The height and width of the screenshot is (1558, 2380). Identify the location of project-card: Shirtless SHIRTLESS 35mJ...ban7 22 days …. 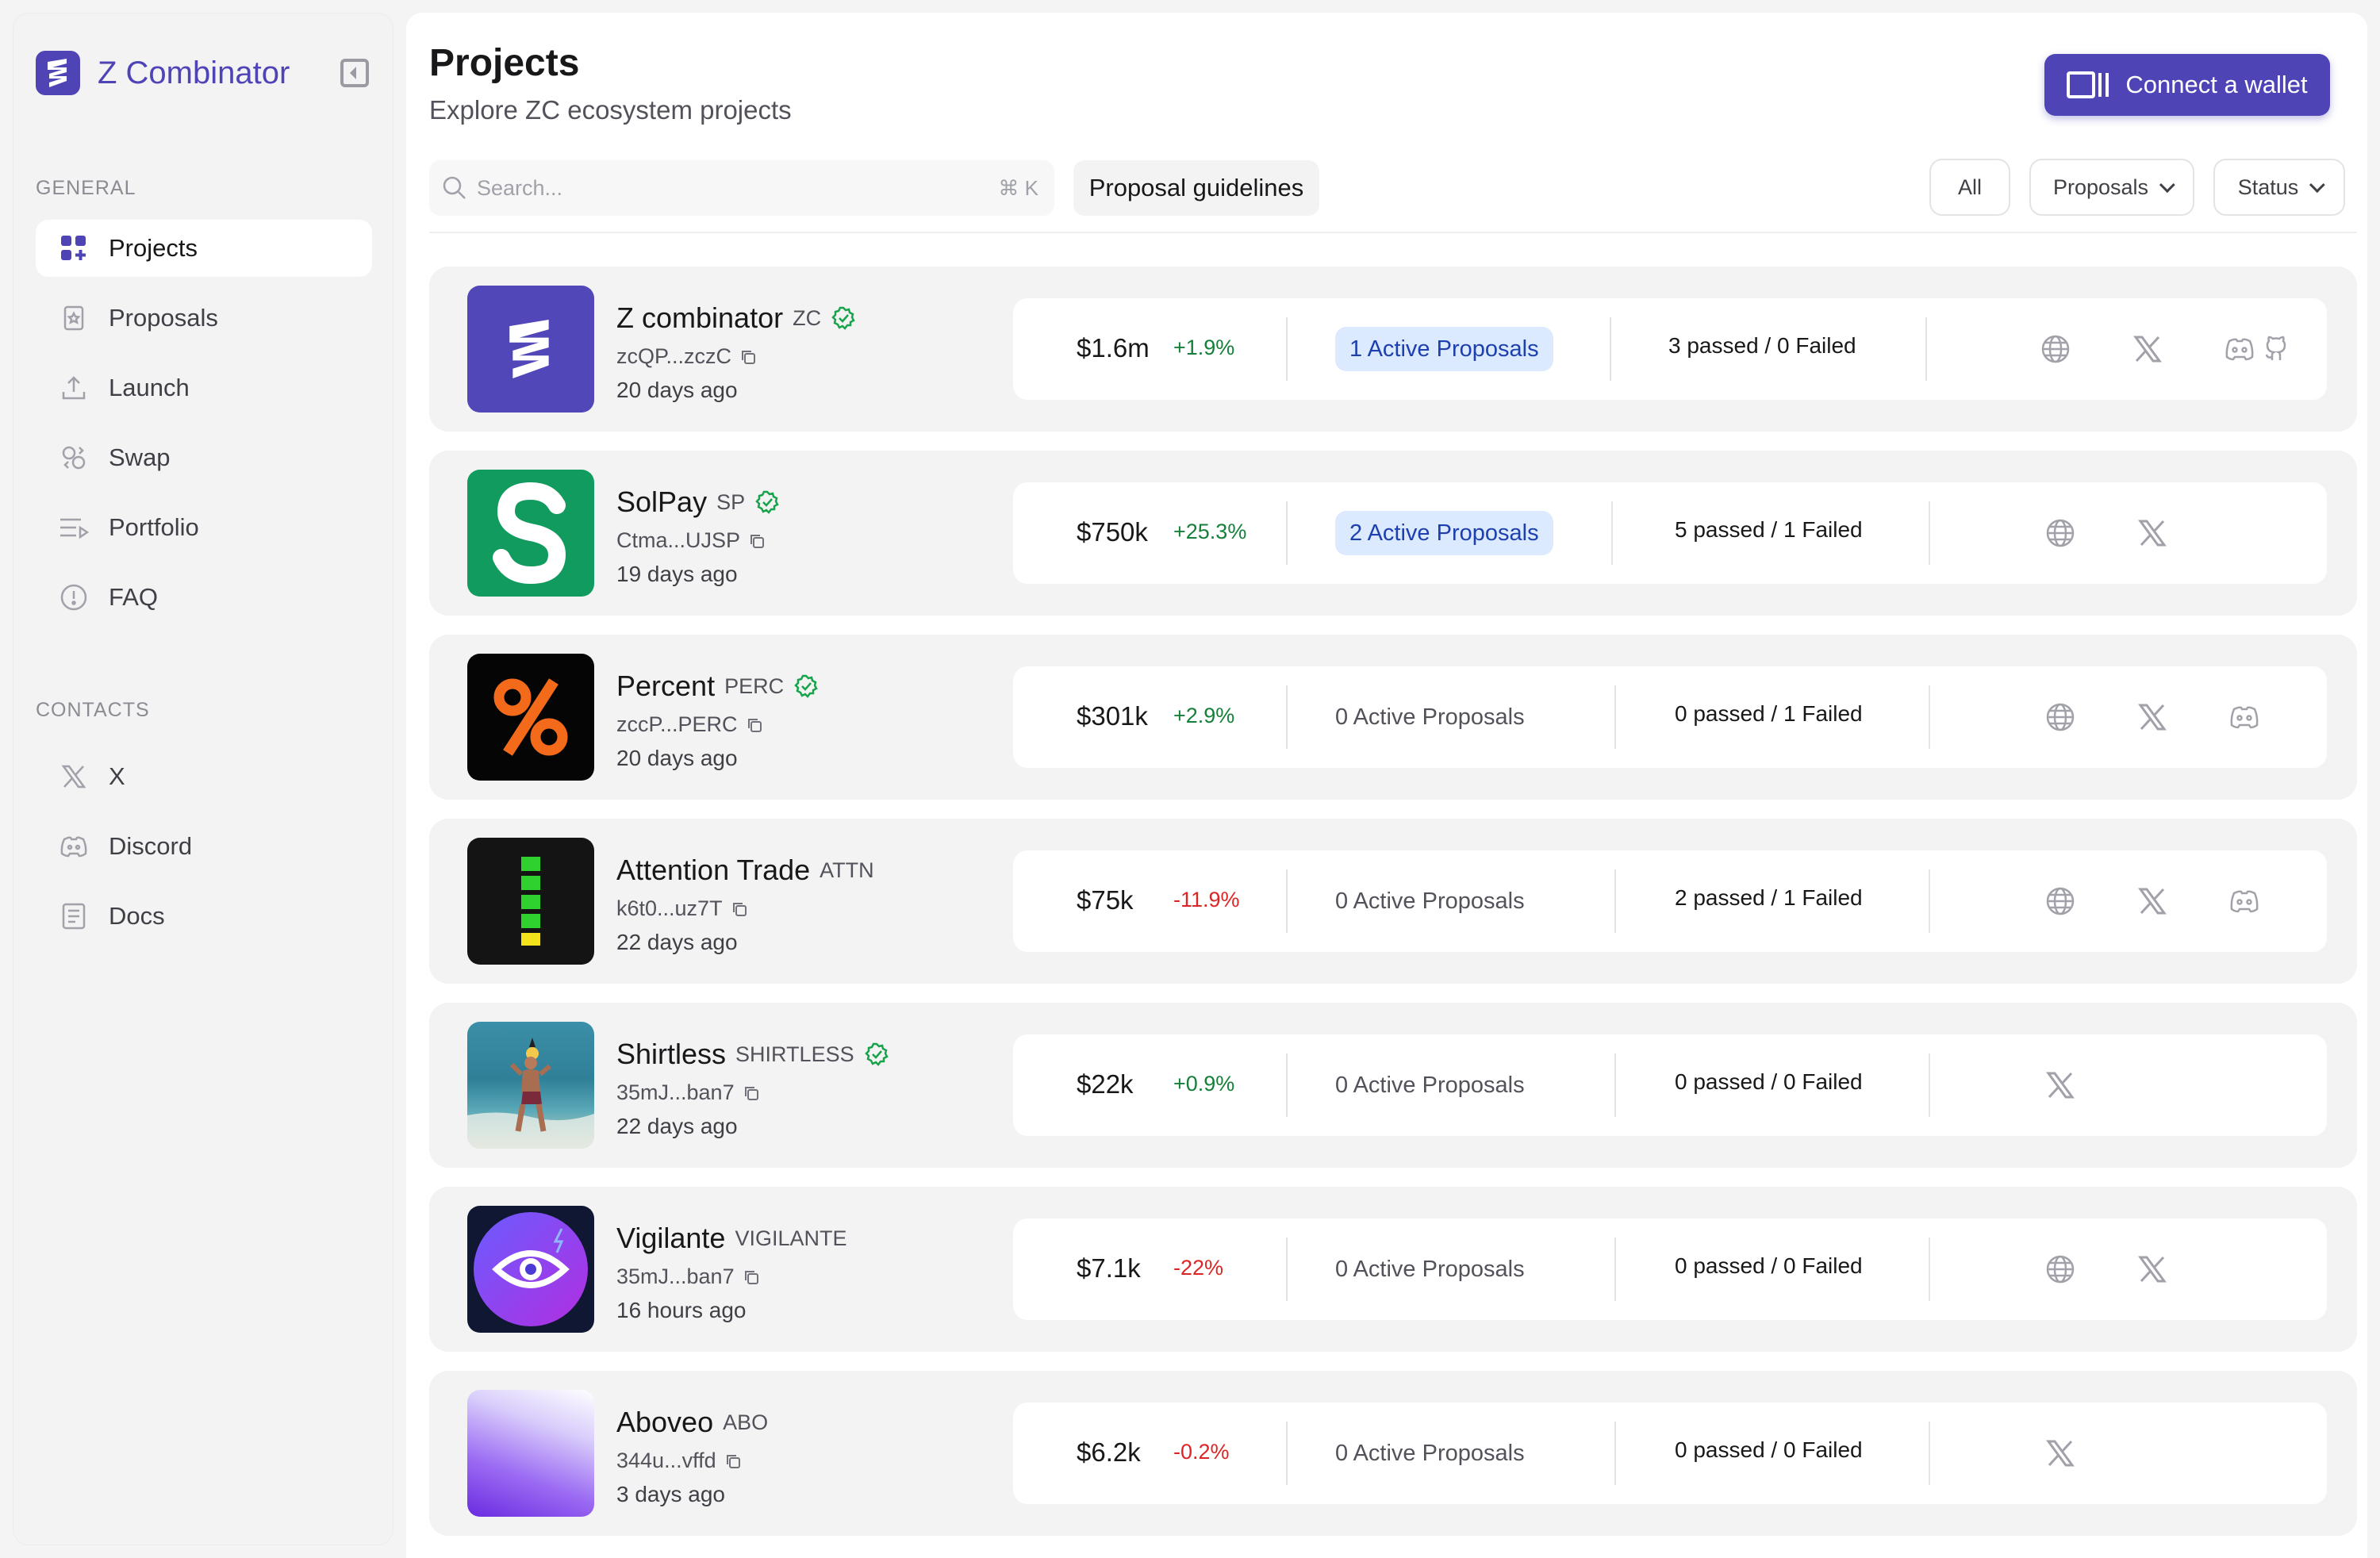
(1393, 1085).